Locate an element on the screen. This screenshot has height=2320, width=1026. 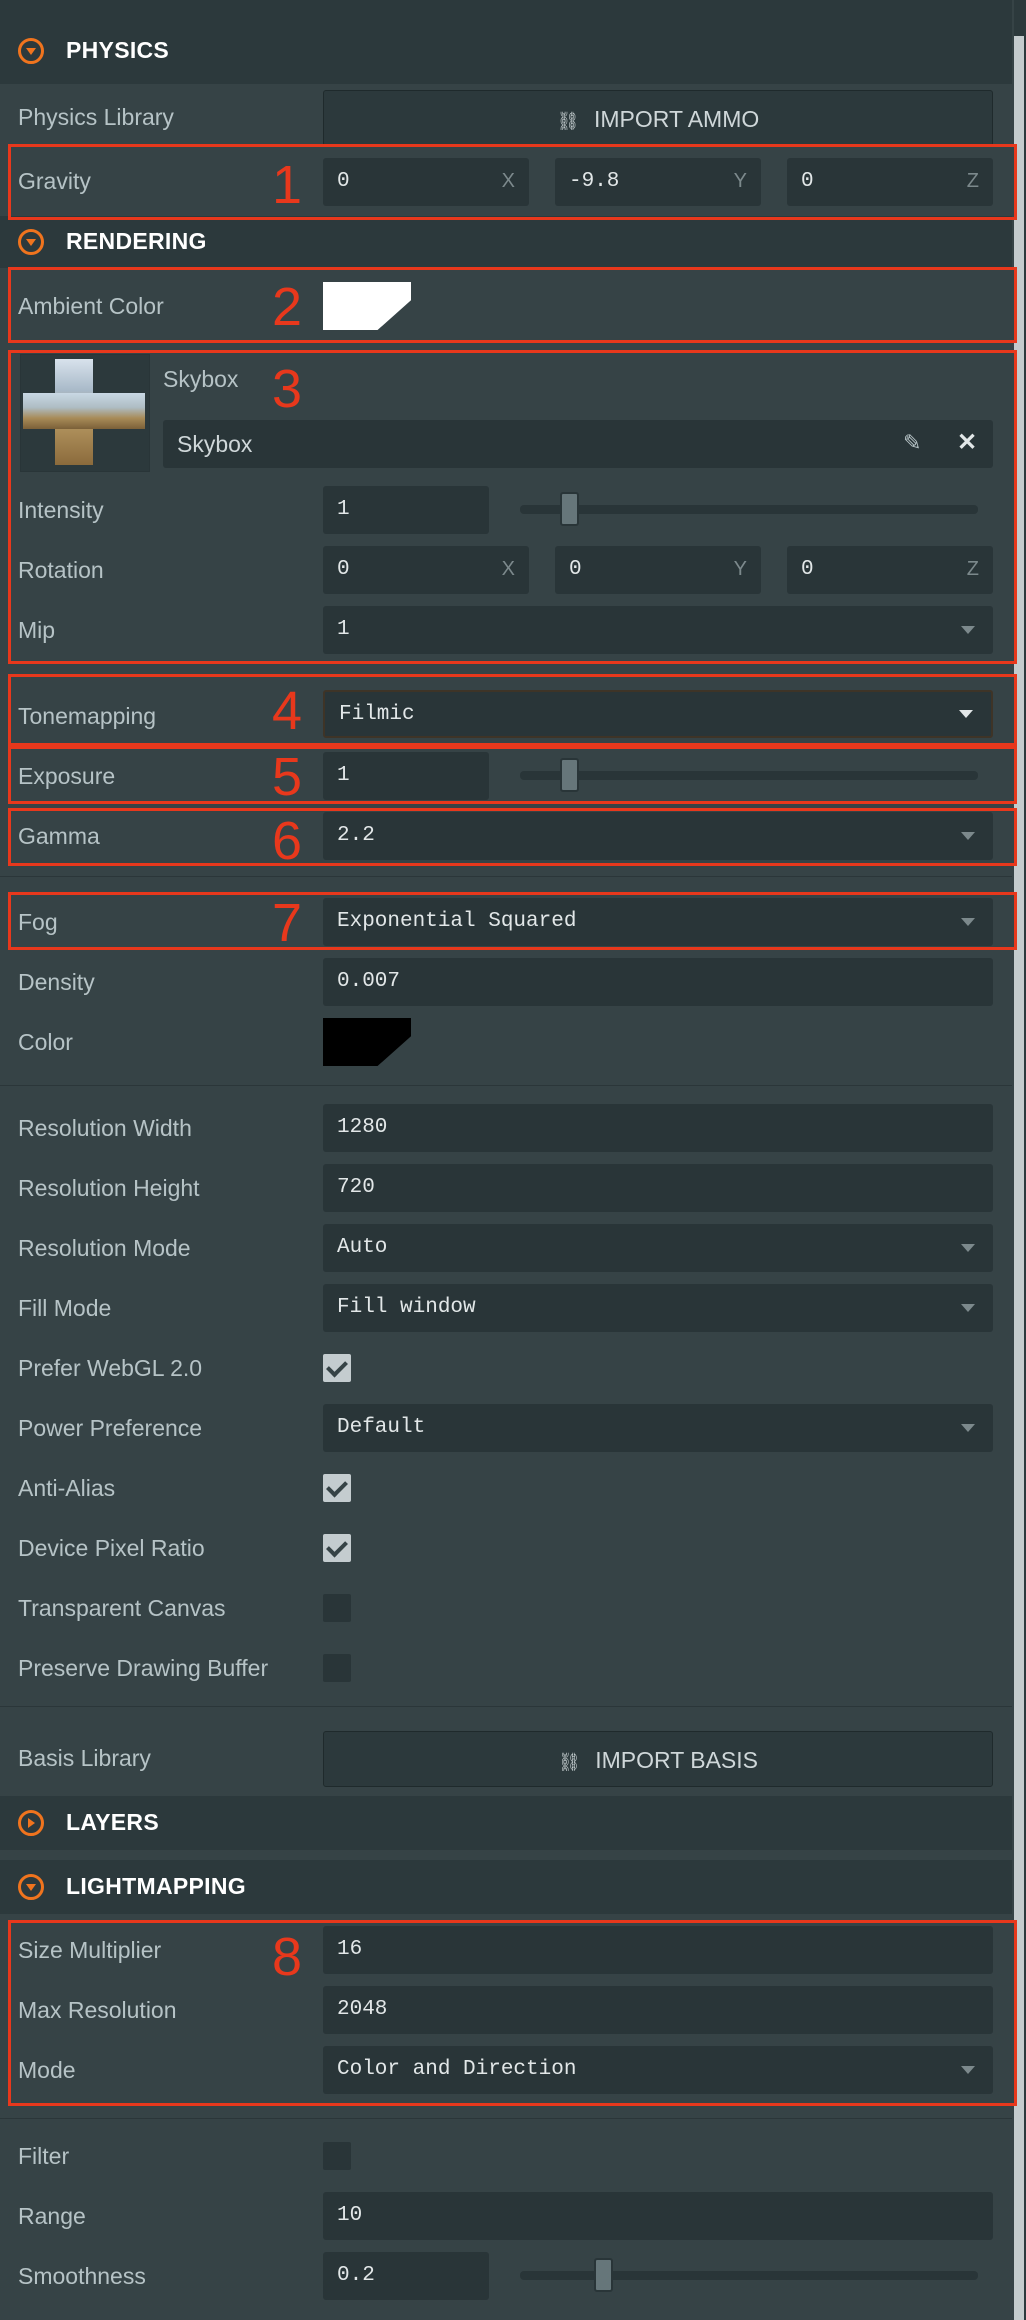
range-input: 10 is located at coordinates (658, 2216).